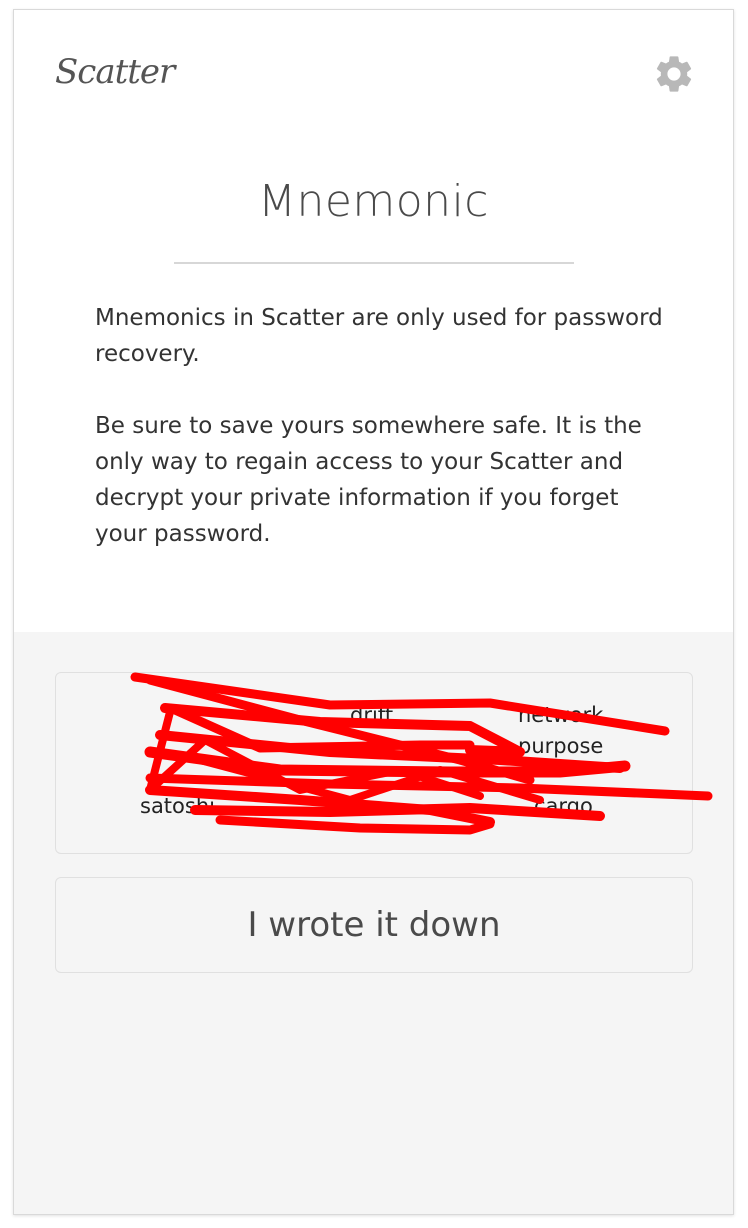 The height and width of the screenshot is (1228, 748). Describe the element at coordinates (374, 763) in the screenshot. I see `mnemonic-words-box: drift network purpose satoshi cargo` at that location.